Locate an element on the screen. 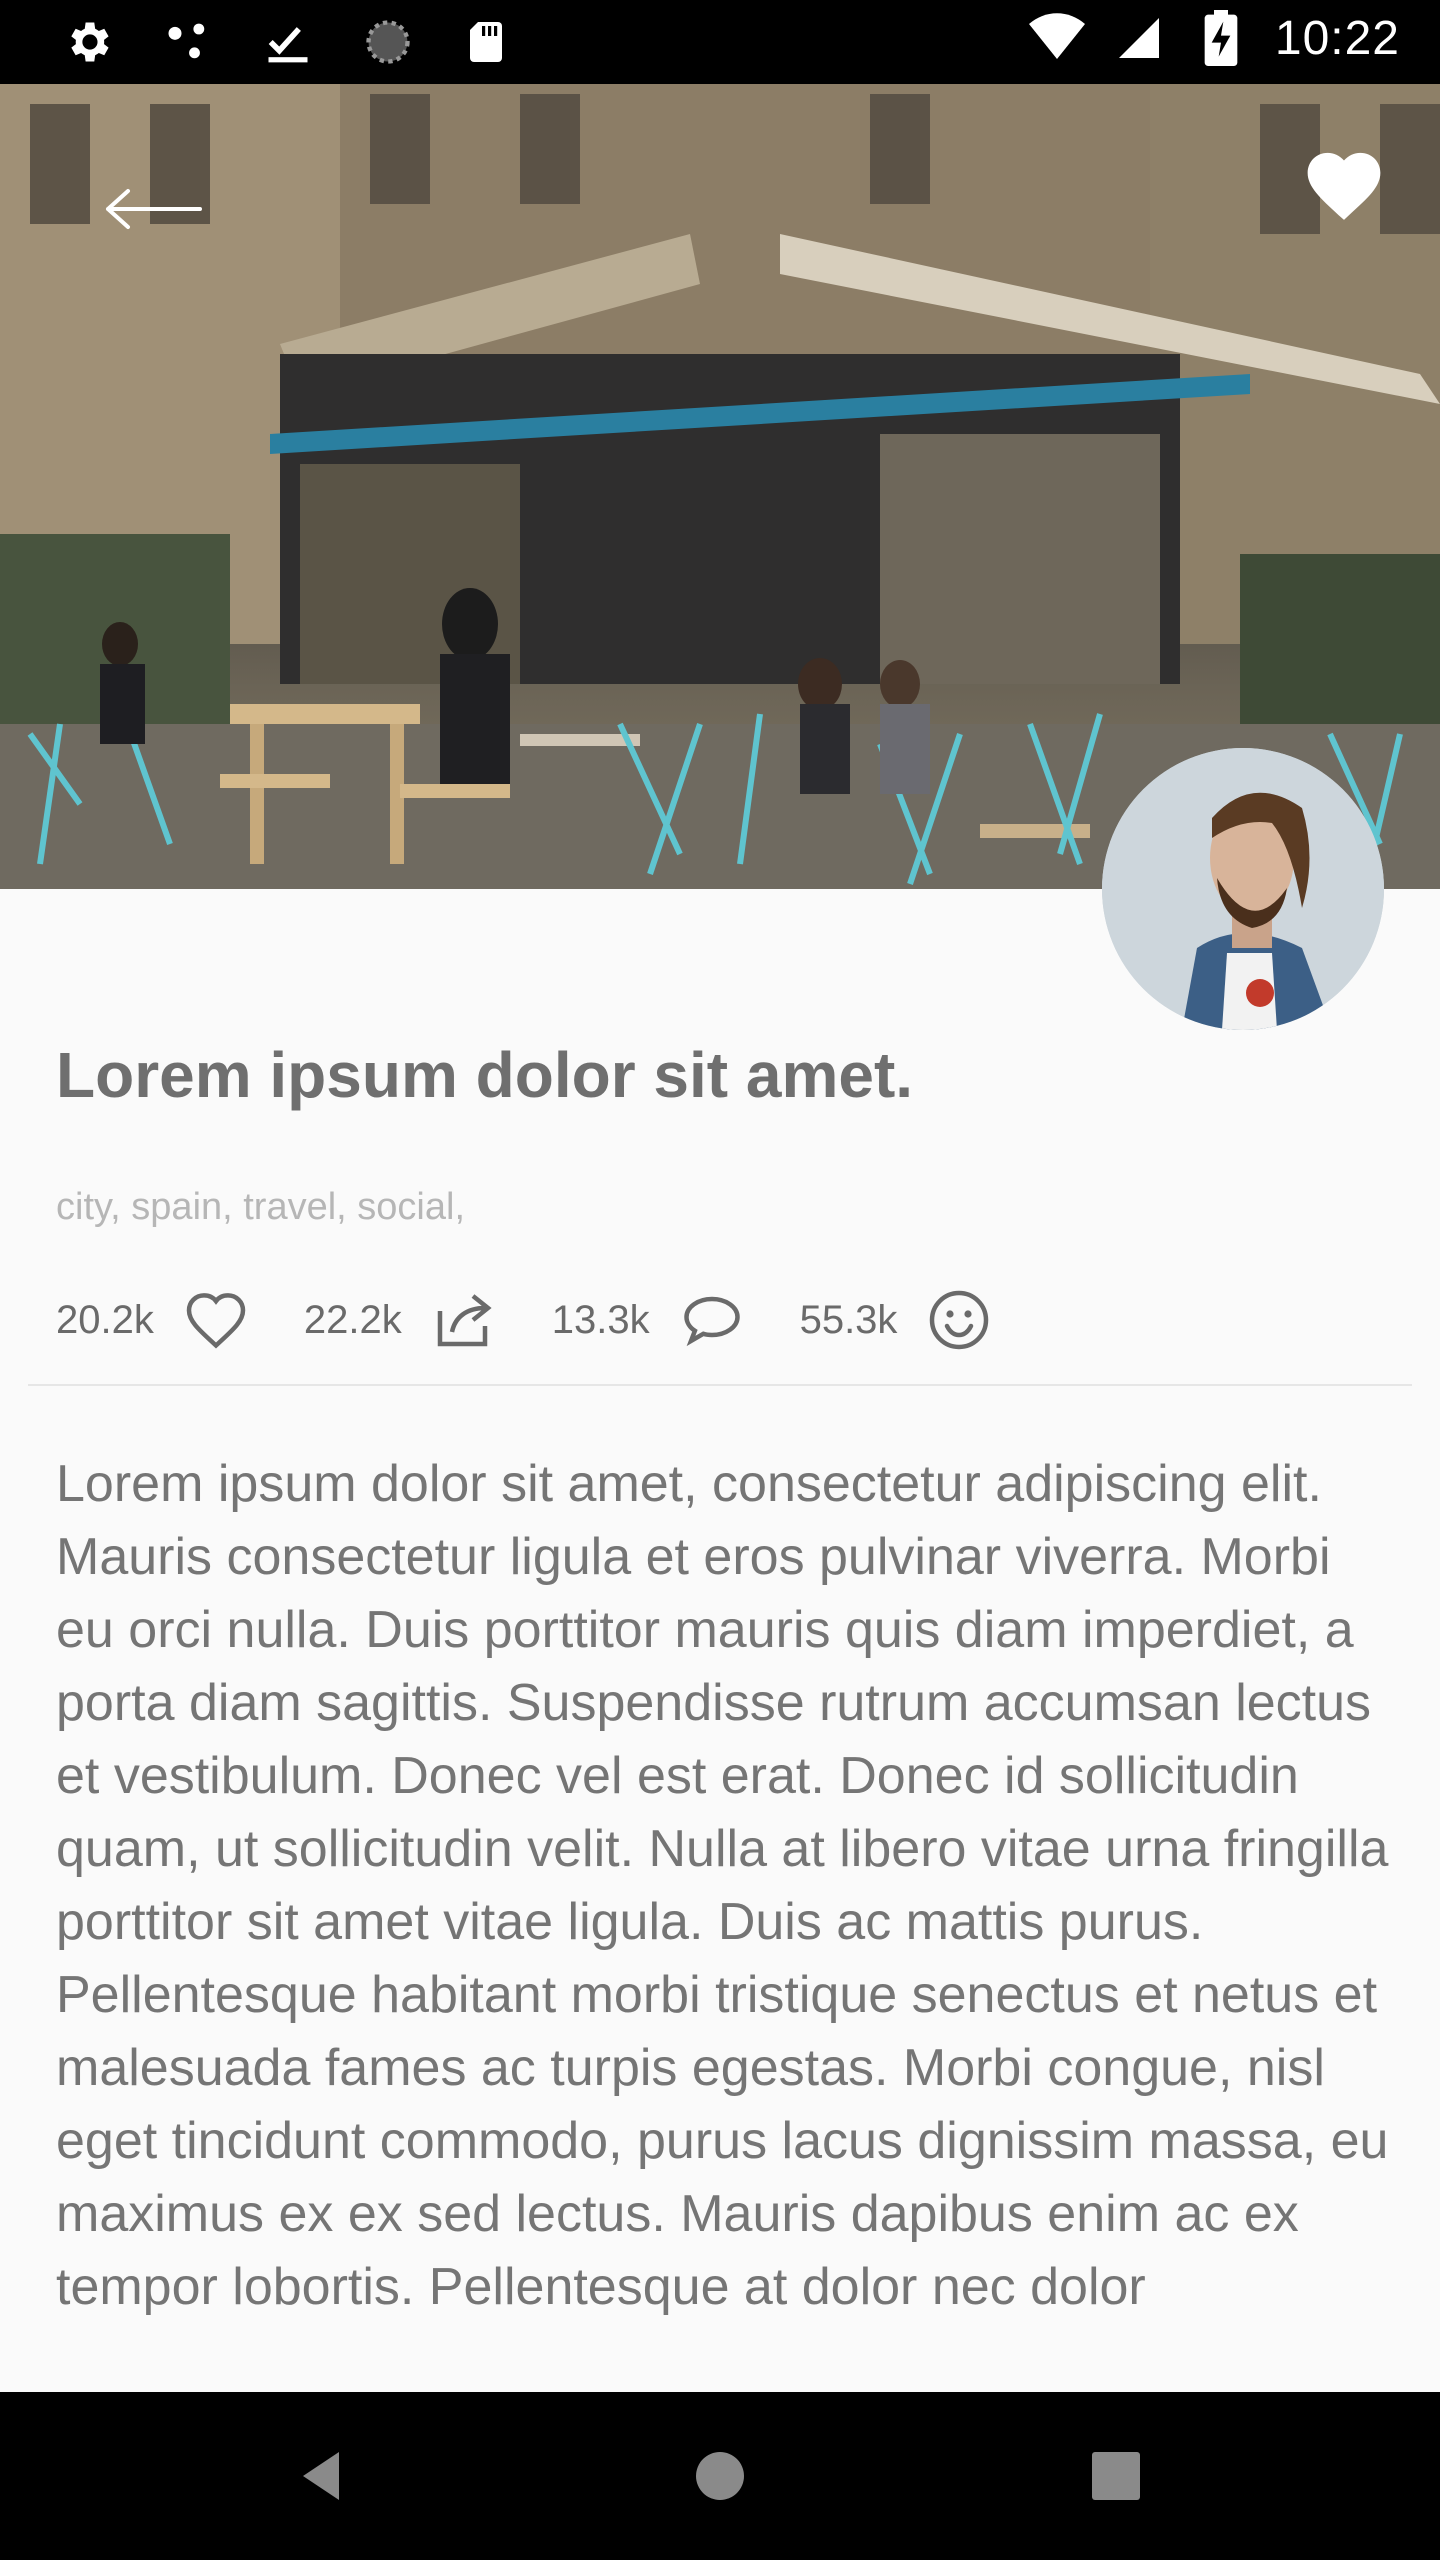 This screenshot has width=1440, height=2560. square-recents-icon is located at coordinates (1116, 2476).